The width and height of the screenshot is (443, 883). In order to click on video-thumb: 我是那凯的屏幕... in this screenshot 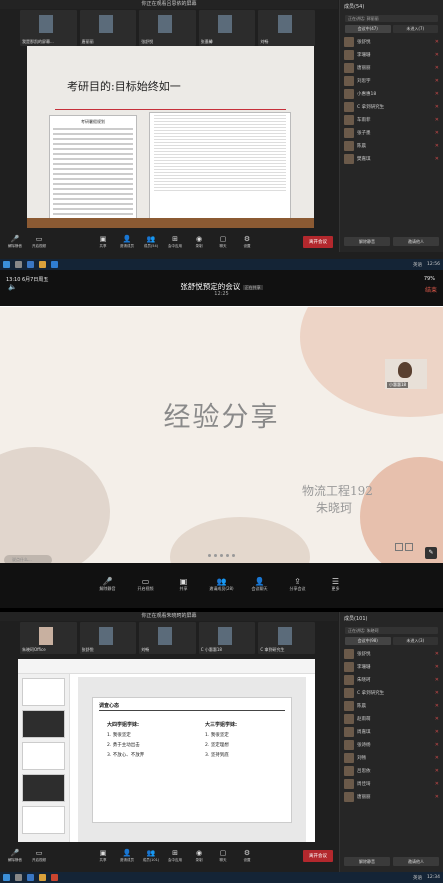, I will do `click(48, 28)`.